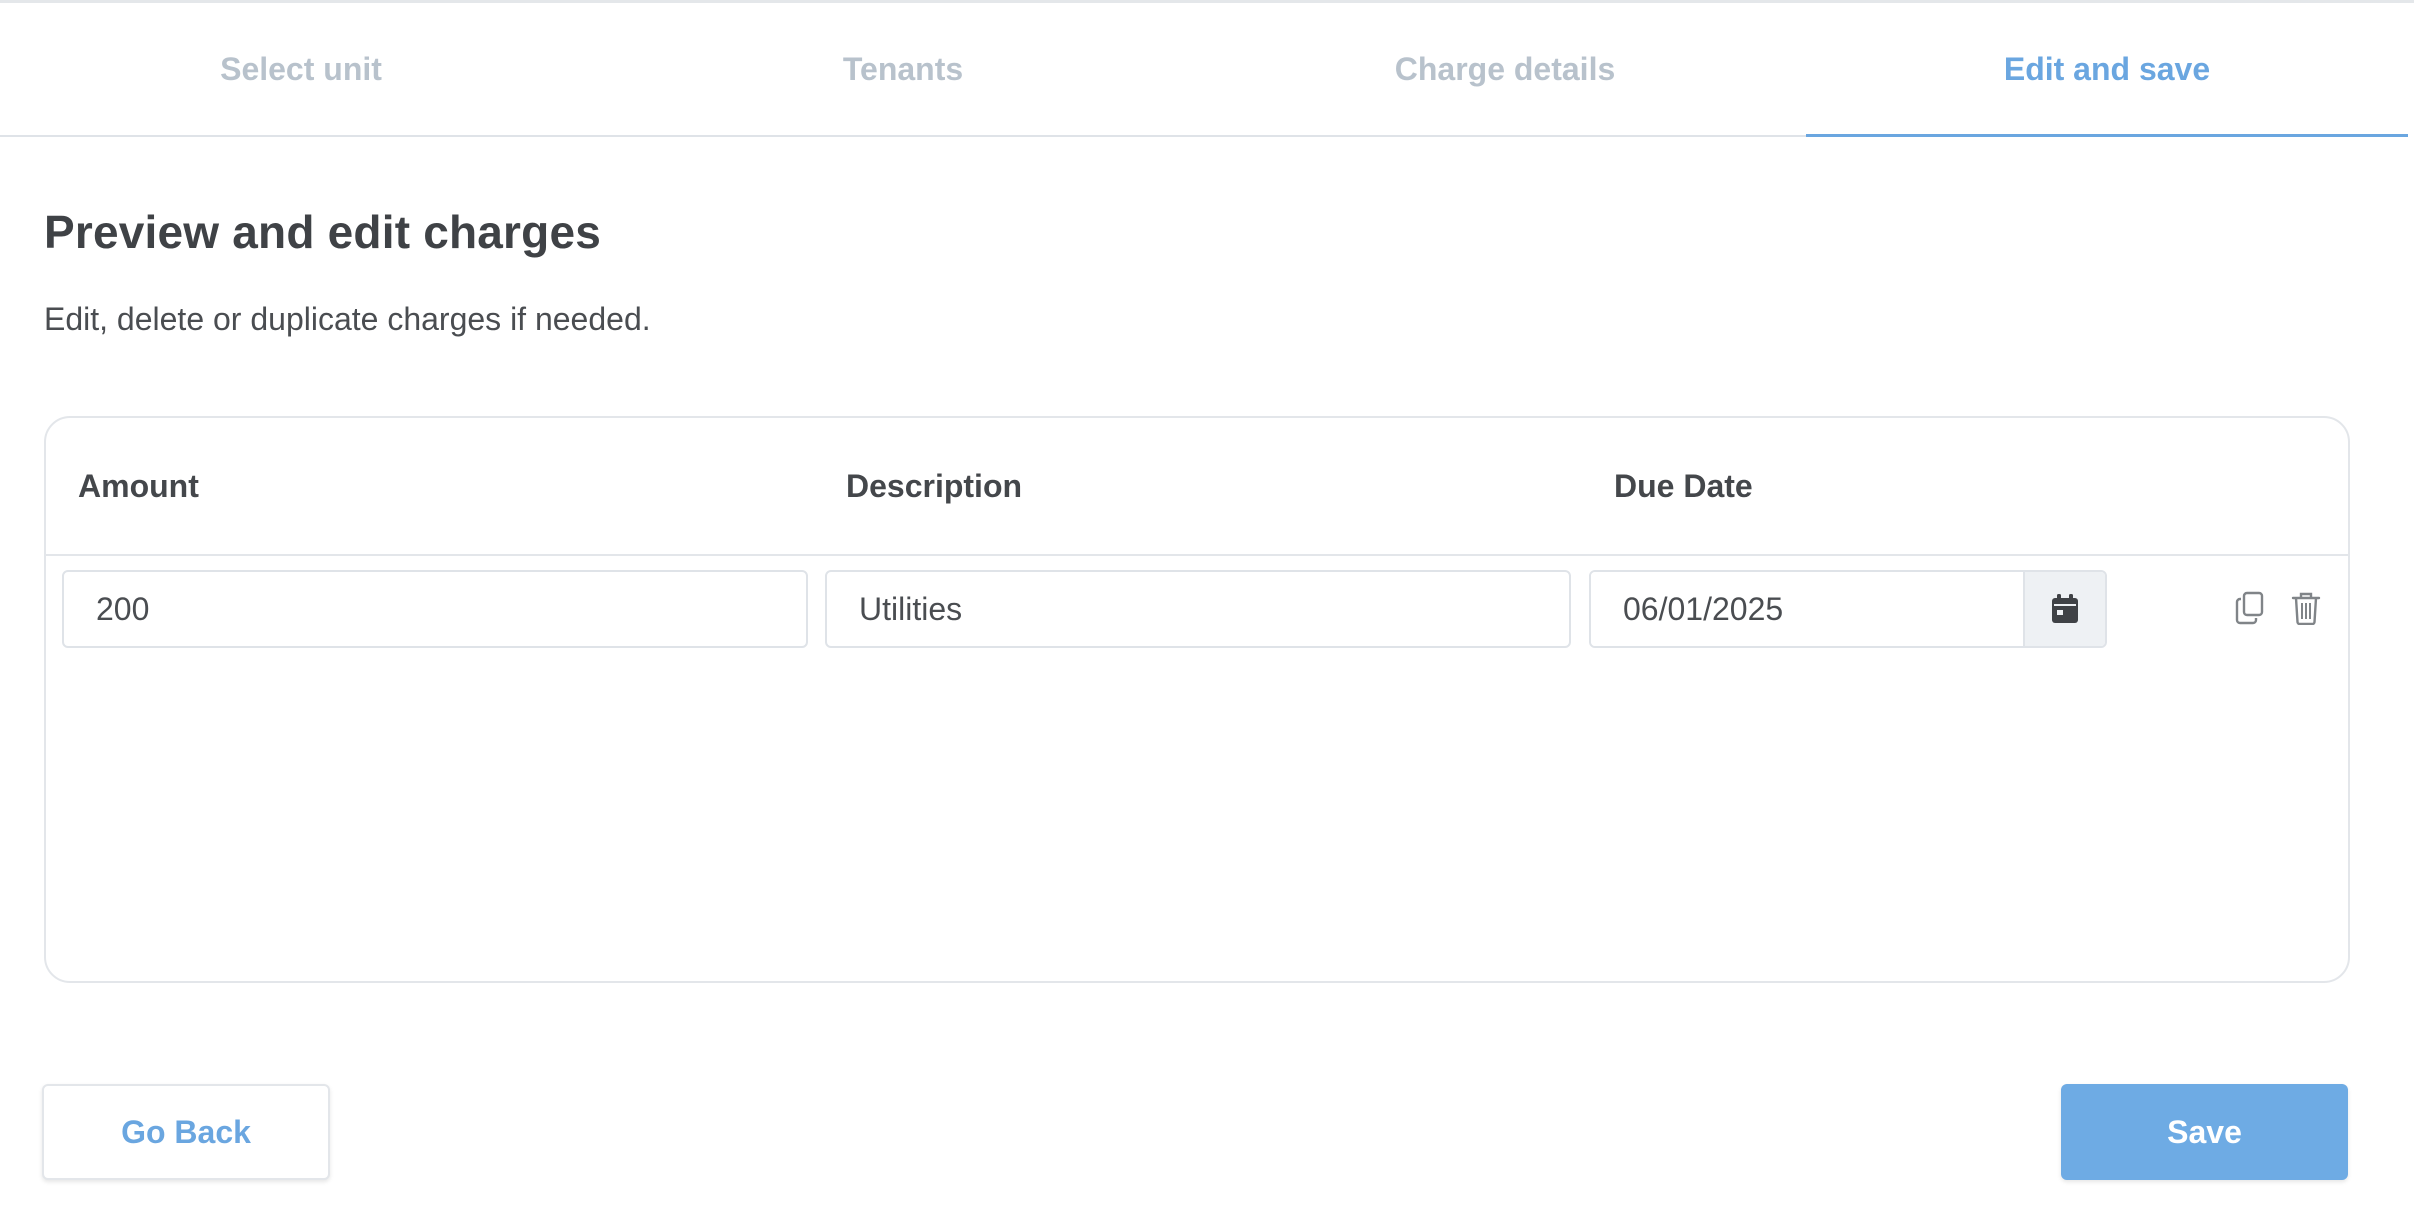  Describe the element at coordinates (934, 486) in the screenshot. I see `column-header-description: Description` at that location.